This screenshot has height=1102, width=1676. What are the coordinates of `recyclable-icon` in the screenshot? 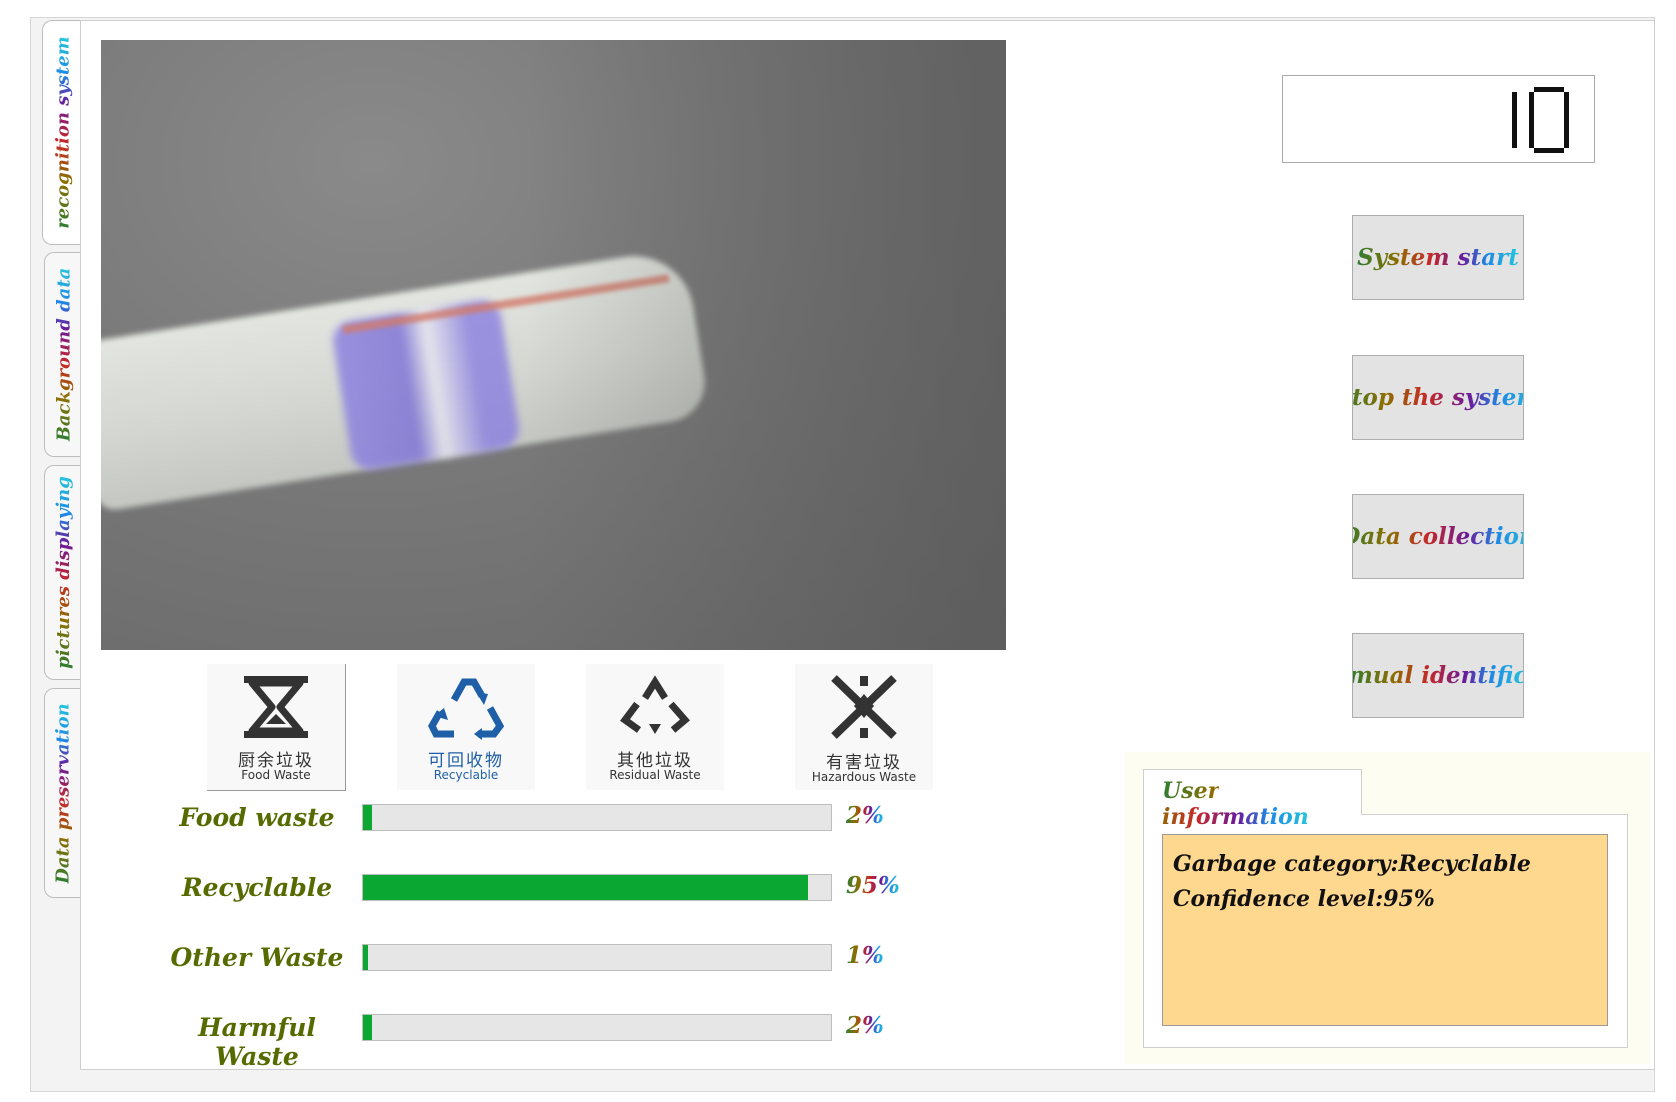 It's located at (466, 709).